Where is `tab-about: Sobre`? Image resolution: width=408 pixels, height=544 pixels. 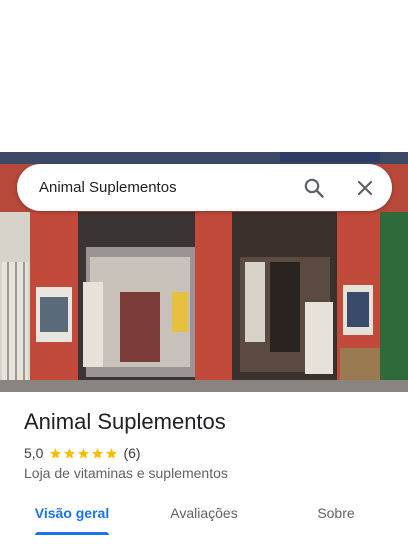 tab-about: Sobre is located at coordinates (336, 515).